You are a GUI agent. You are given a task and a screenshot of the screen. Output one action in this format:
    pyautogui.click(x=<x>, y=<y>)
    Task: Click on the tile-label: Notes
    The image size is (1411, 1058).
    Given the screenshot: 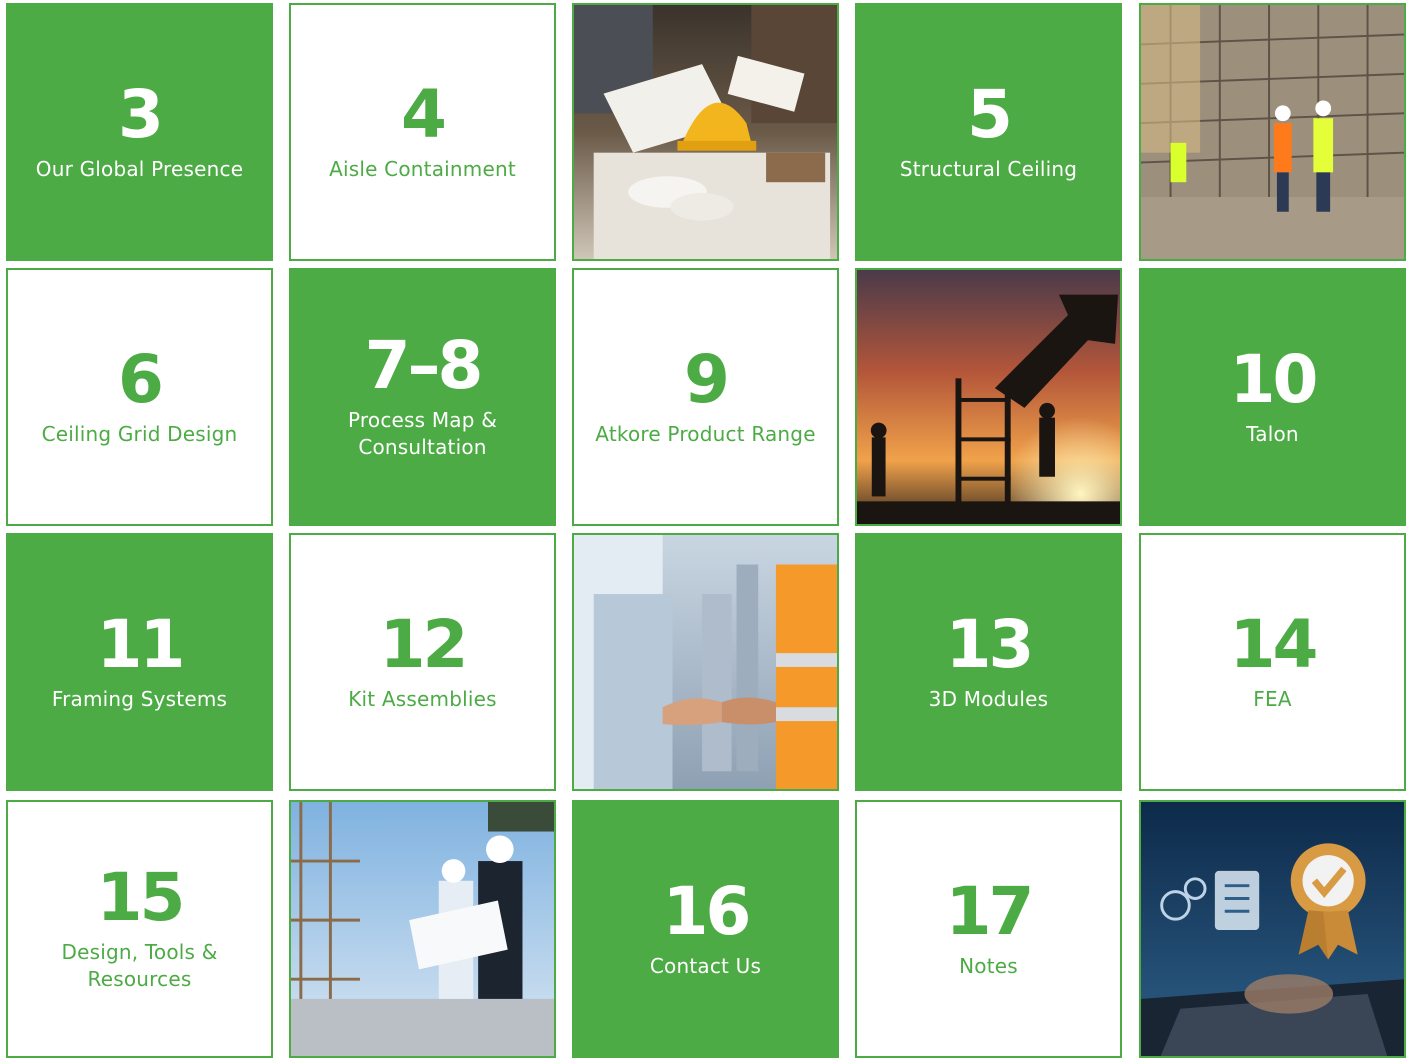 What is the action you would take?
    pyautogui.click(x=988, y=965)
    